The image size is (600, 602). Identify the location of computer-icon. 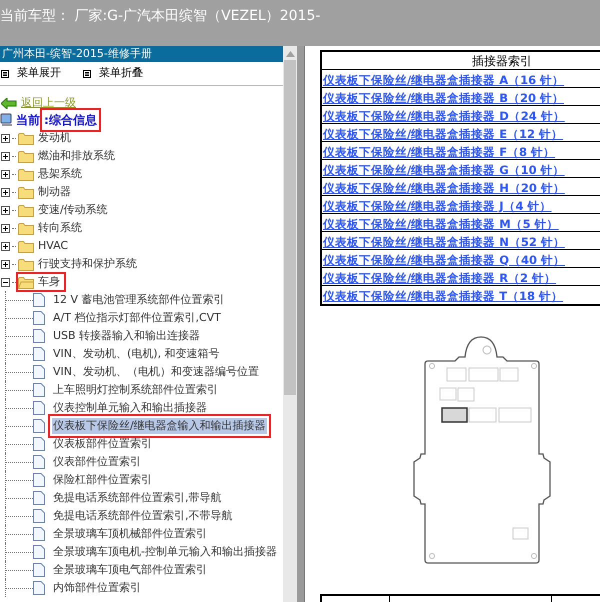
(6, 120).